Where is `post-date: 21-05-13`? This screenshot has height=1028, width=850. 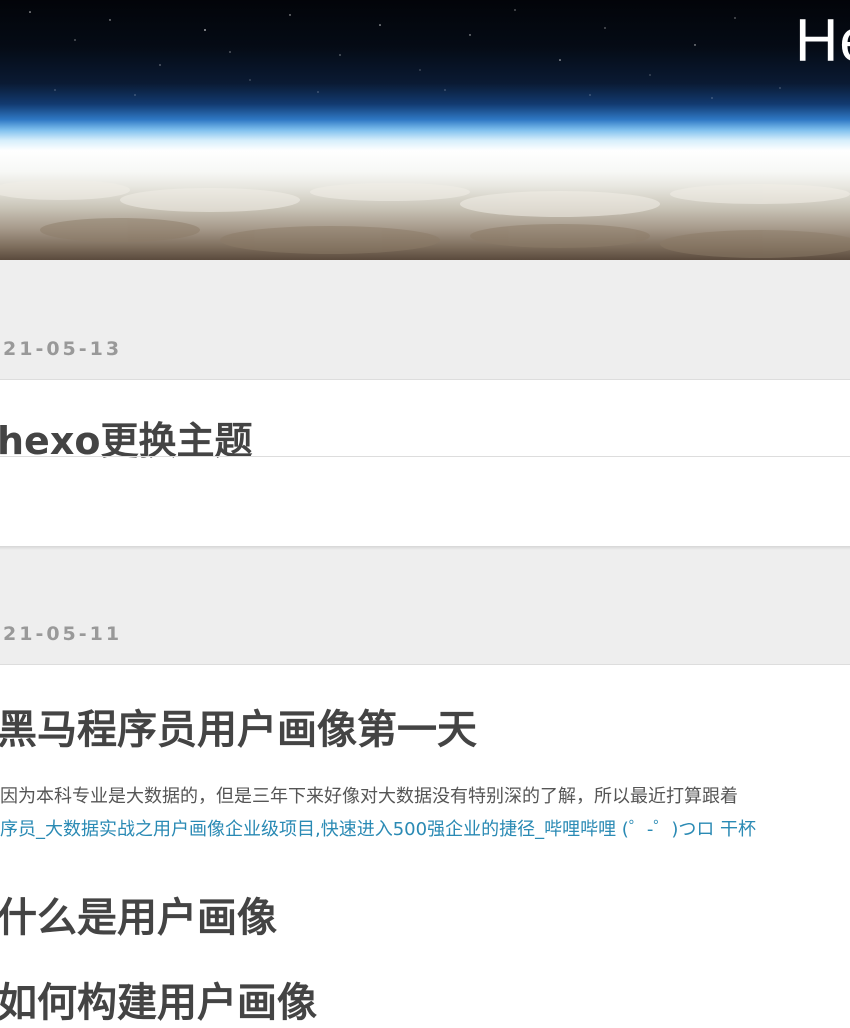
post-date: 21-05-13 is located at coordinates (63, 349).